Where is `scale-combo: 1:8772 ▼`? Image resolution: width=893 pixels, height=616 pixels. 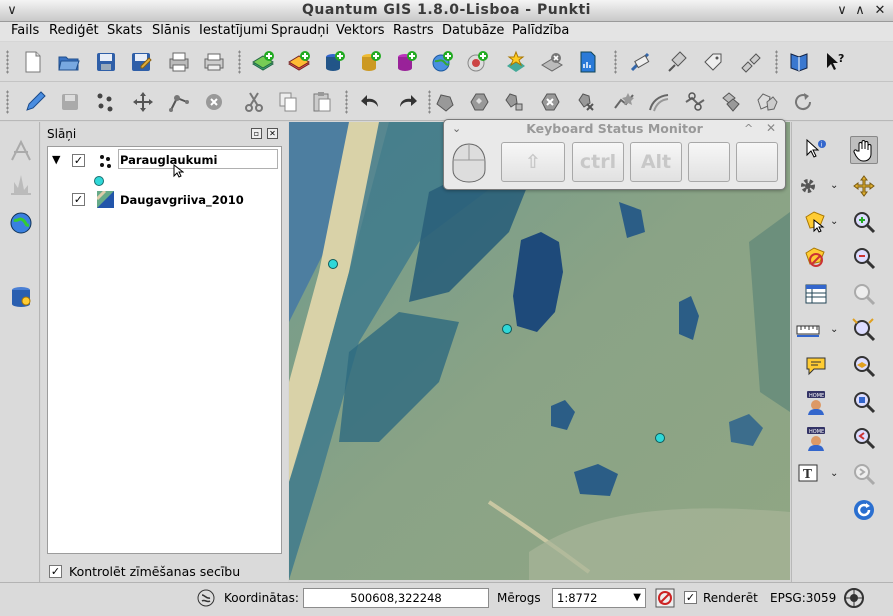
scale-combo: 1:8772 ▼ is located at coordinates (599, 598).